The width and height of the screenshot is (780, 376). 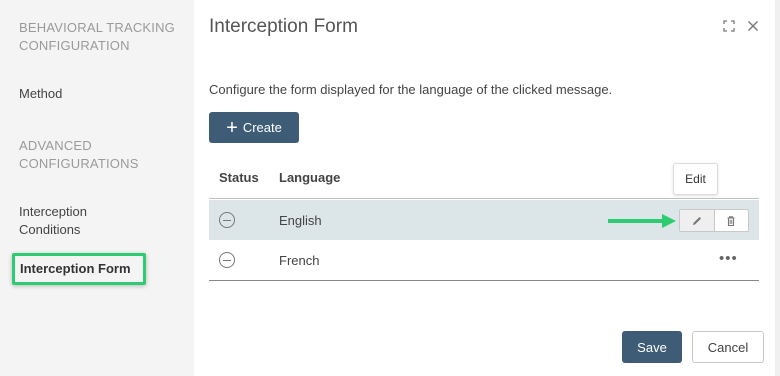 I want to click on create-button: + Create, so click(x=254, y=127).